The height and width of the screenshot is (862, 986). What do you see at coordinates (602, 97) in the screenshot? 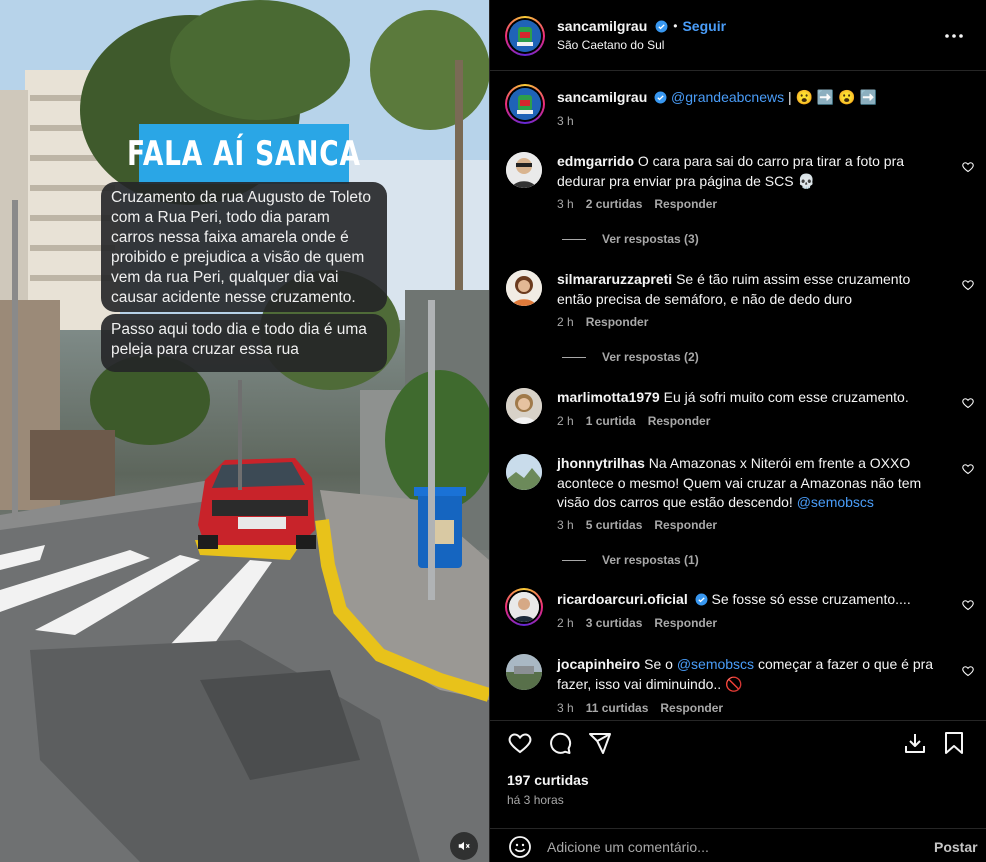
I see `caption-username: sancamilgrau` at bounding box center [602, 97].